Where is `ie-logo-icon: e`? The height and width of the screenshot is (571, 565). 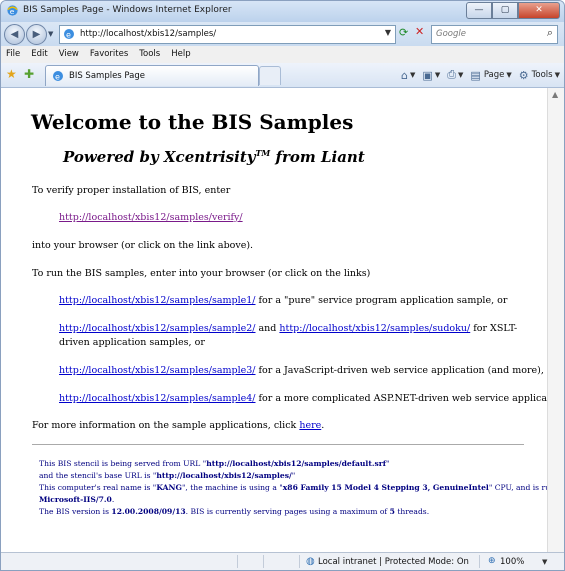
ie-logo-icon: e is located at coordinates (12, 10).